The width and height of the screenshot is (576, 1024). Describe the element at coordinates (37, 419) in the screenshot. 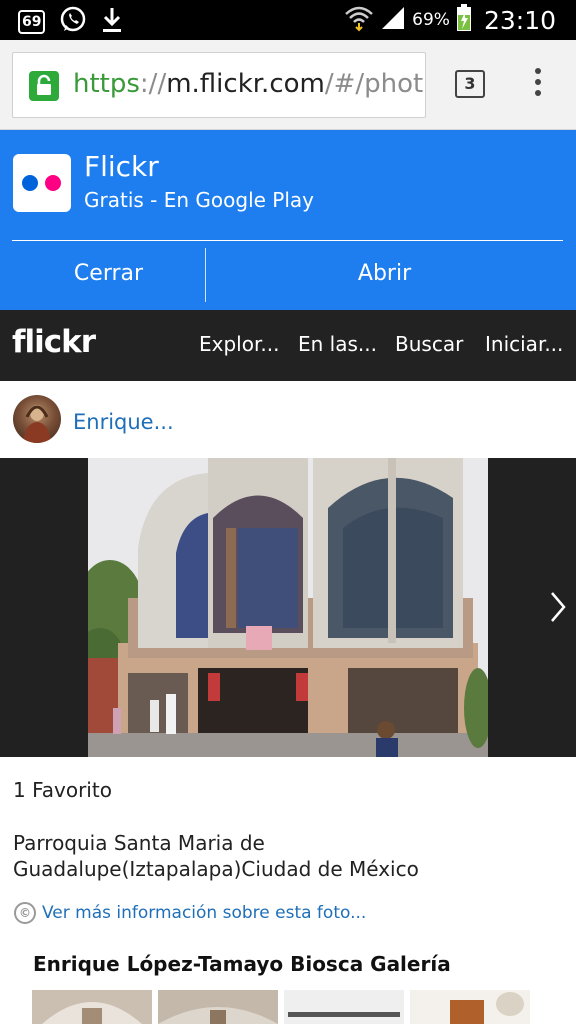

I see `avatar` at that location.